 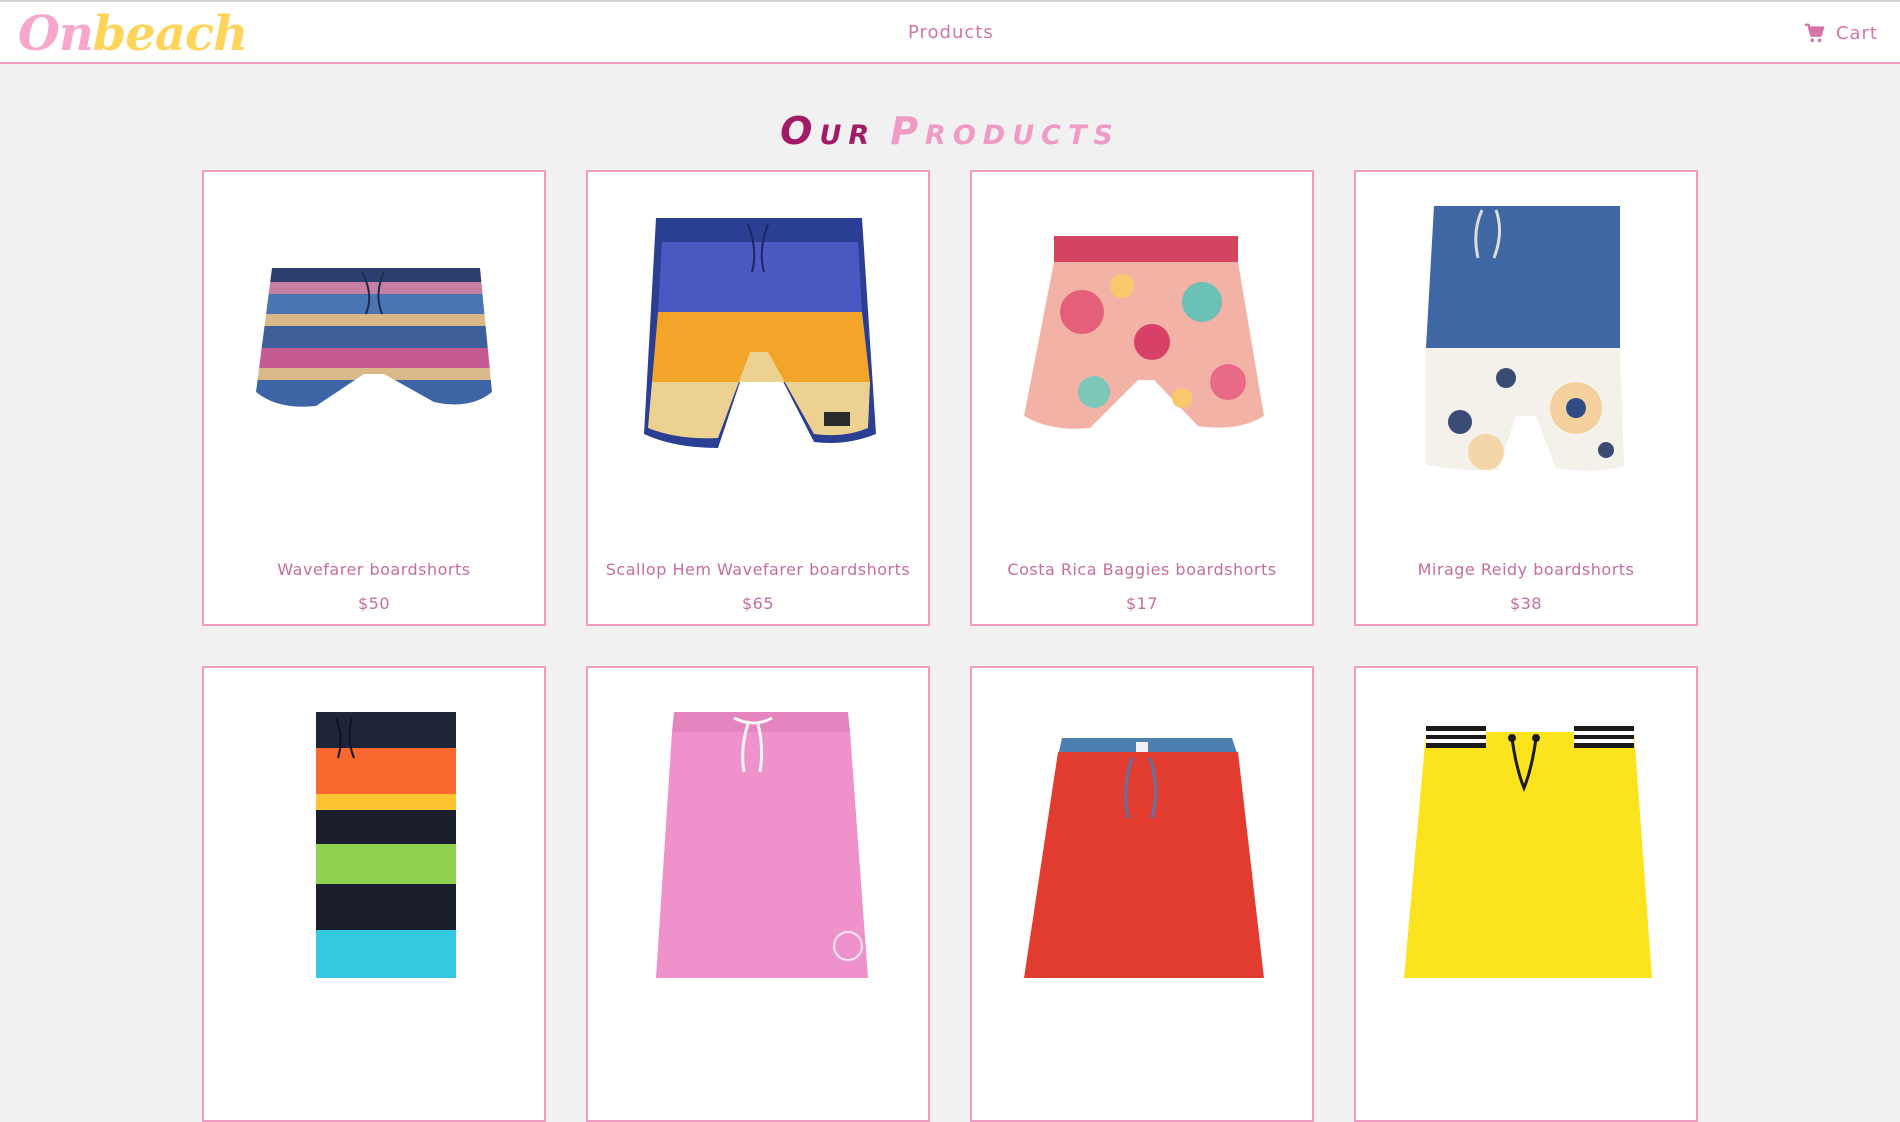 What do you see at coordinates (1856, 33) in the screenshot?
I see `nav-cart-label: Cart` at bounding box center [1856, 33].